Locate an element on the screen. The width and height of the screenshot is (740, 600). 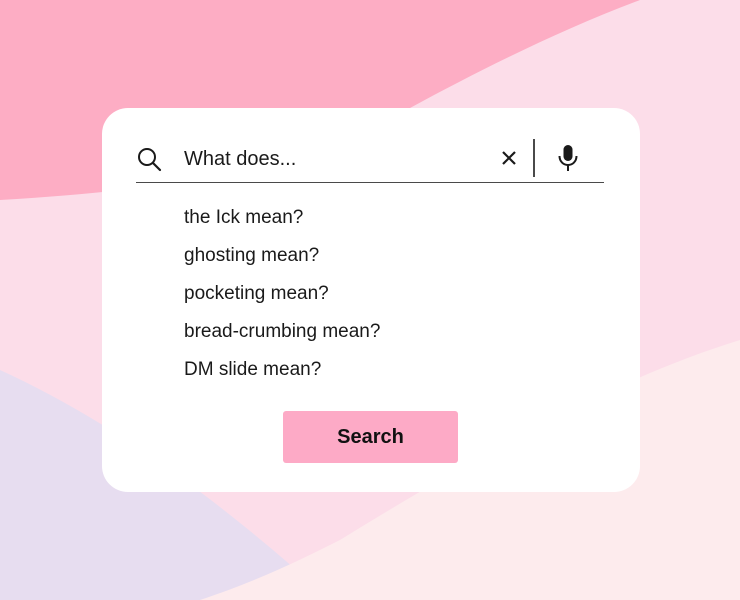
search-icon is located at coordinates (150, 160).